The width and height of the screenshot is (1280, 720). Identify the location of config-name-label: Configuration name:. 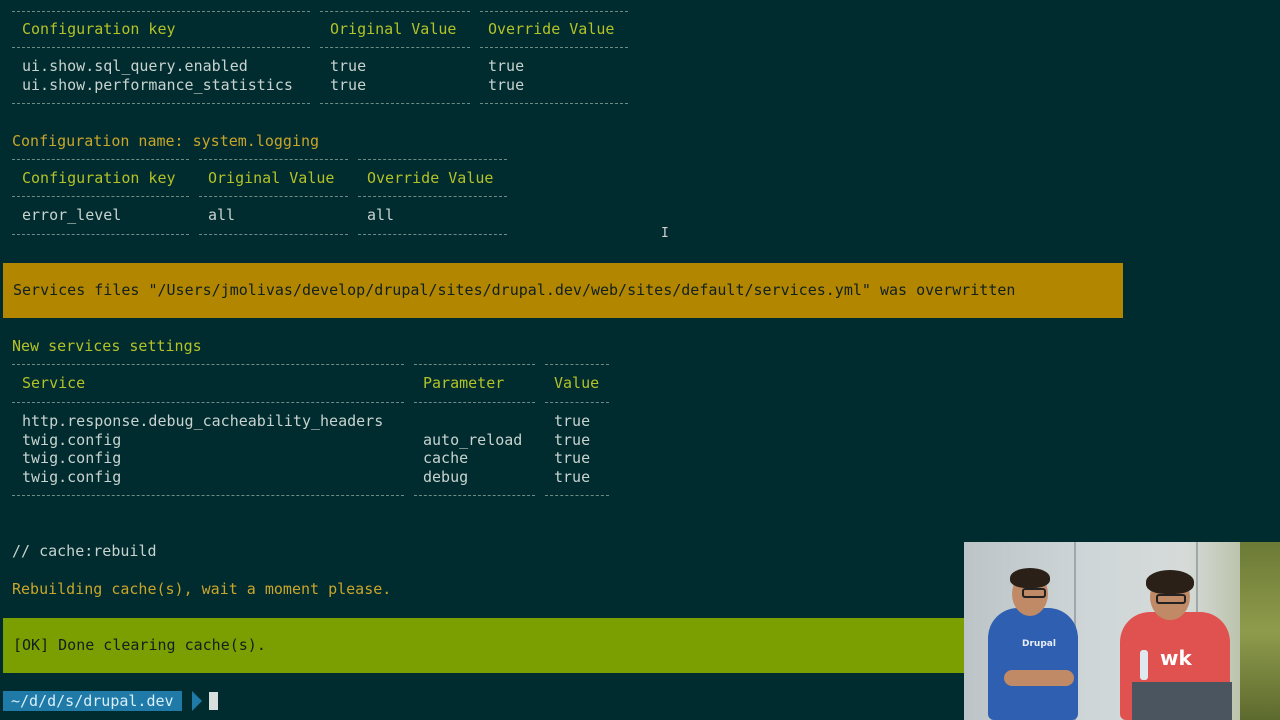
(98, 141).